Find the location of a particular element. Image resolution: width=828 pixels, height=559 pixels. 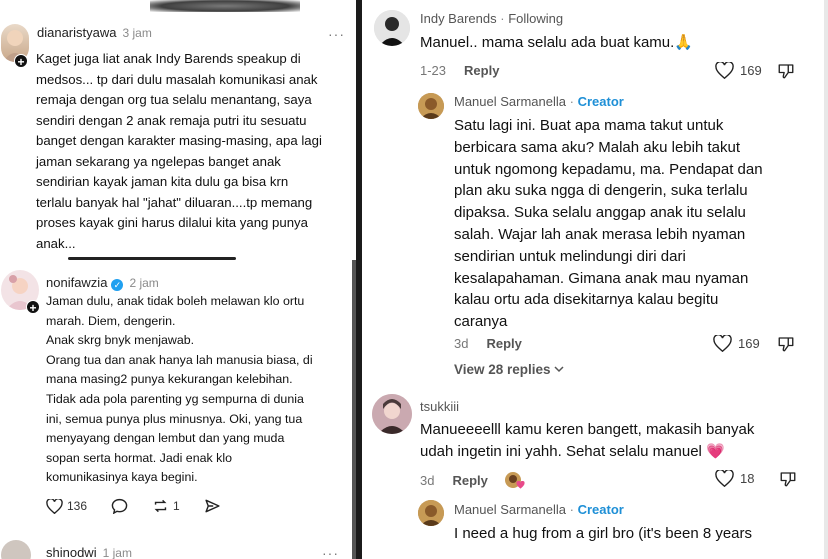

comment-actions: 136 1 is located at coordinates (133, 506).